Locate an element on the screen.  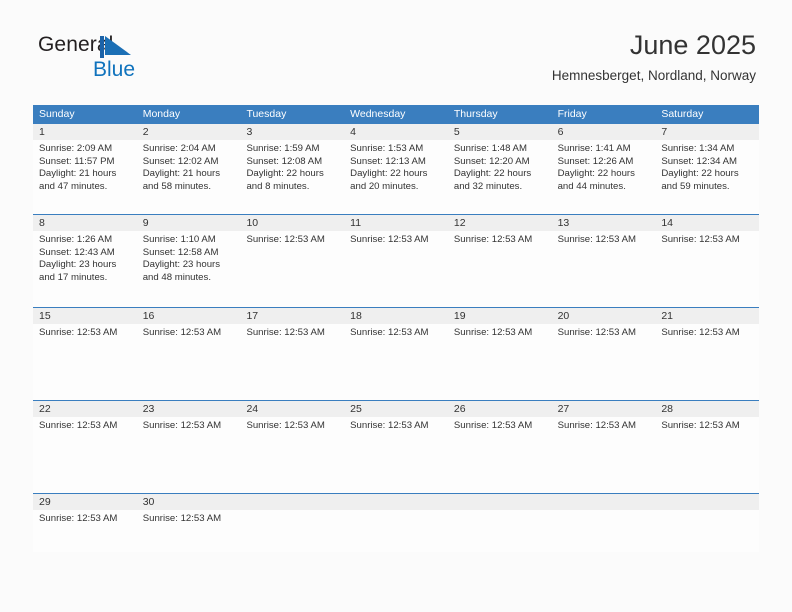
day-number-band: 8 9 10 11 12 13 14 is located at coordinates (396, 223).